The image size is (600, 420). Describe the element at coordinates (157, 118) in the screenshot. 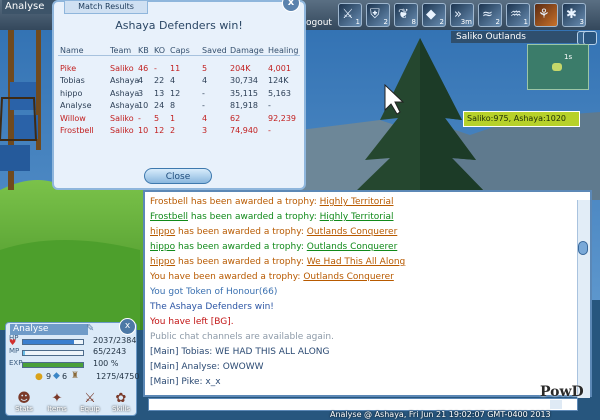

I see `cell-ko: 5` at that location.